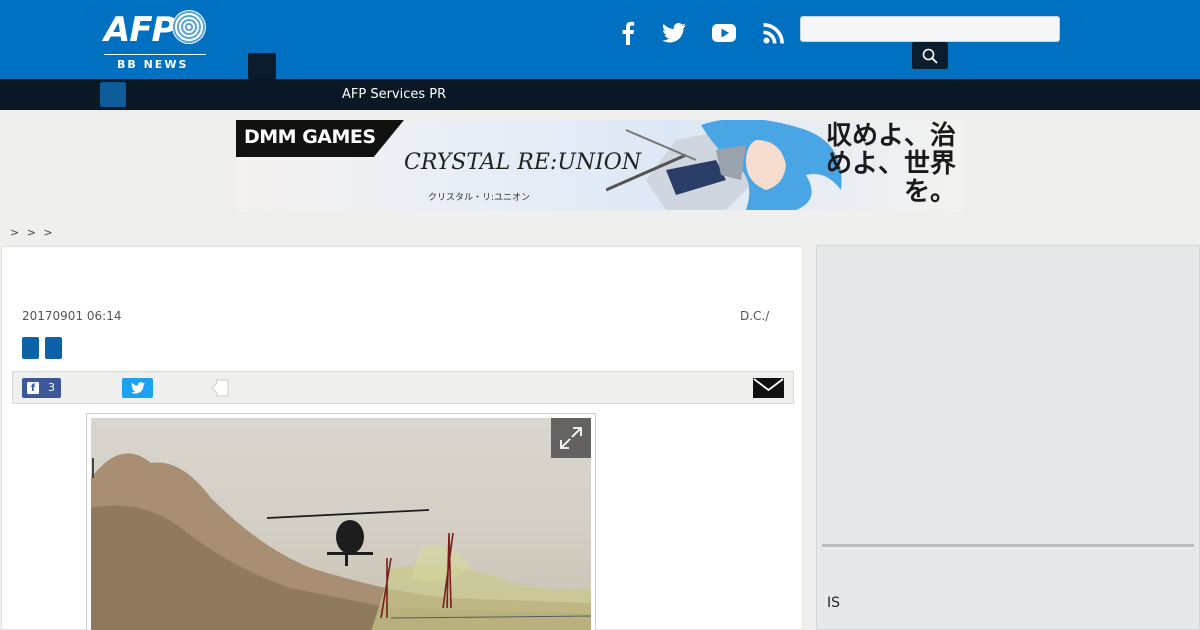  I want to click on facebook-icon: f, so click(33, 388).